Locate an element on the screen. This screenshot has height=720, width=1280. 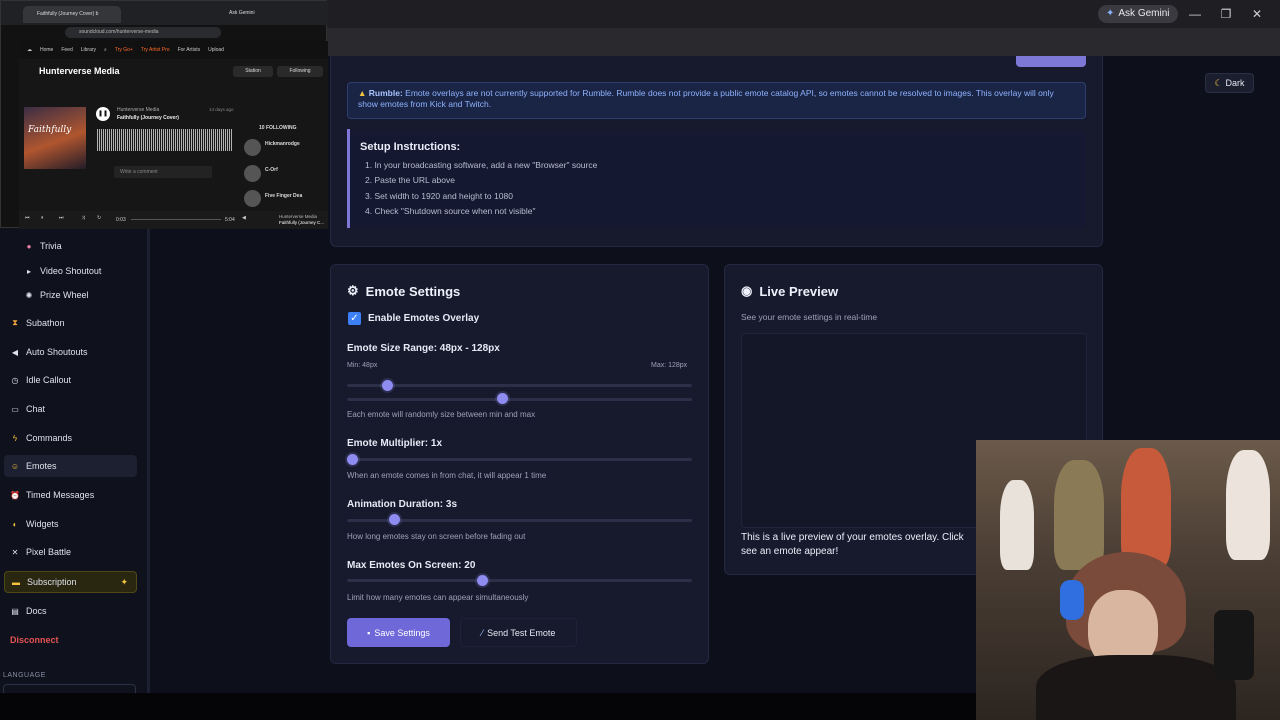
sidebar-item-label: Pixel Battle is located at coordinates (49, 552).